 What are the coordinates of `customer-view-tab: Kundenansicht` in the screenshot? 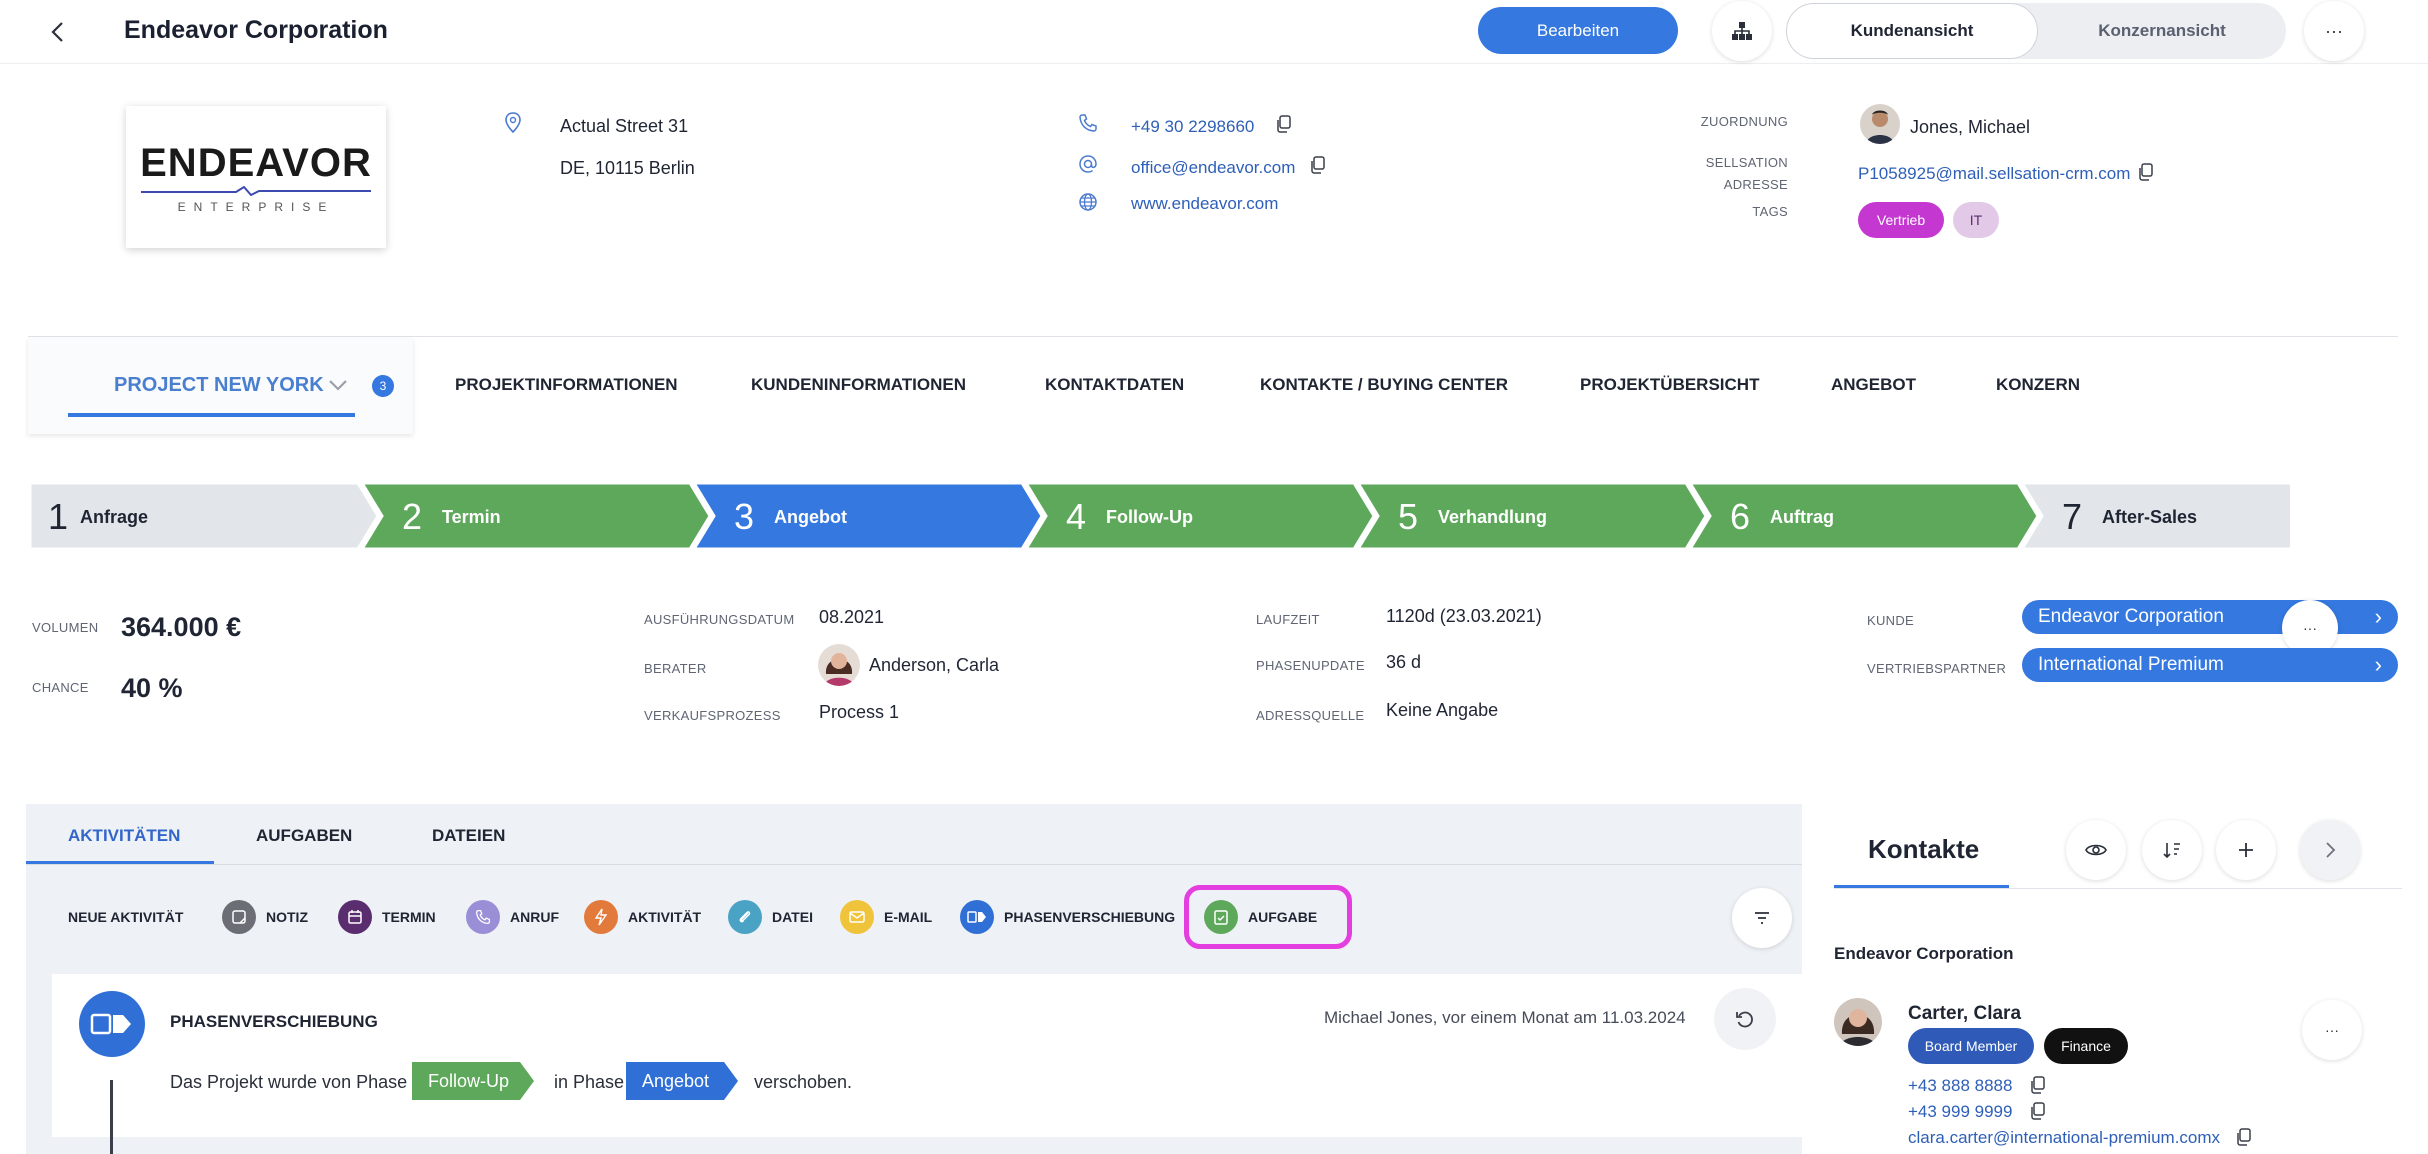 It's located at (1912, 31).